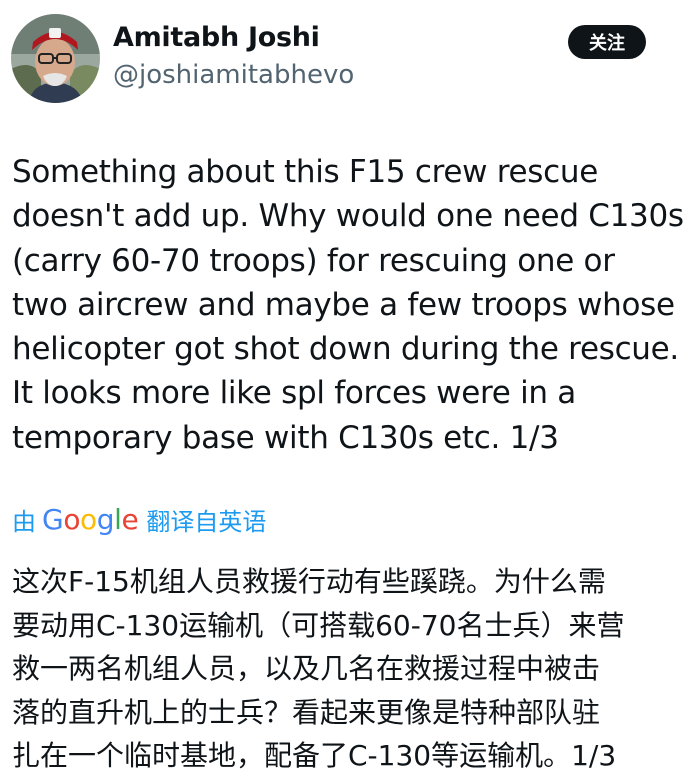 The height and width of the screenshot is (778, 684). I want to click on translated-line: 落的直升机上的士兵？看起来更像是特种部队驻, so click(306, 712).